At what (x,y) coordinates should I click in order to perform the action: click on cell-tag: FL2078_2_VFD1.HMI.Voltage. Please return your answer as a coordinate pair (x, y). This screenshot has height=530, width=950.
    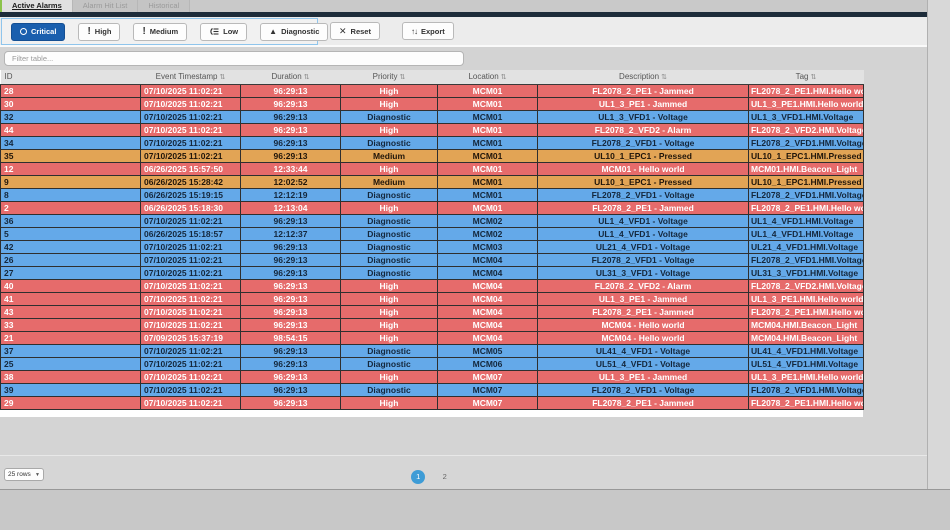
    Looking at the image, I should click on (806, 142).